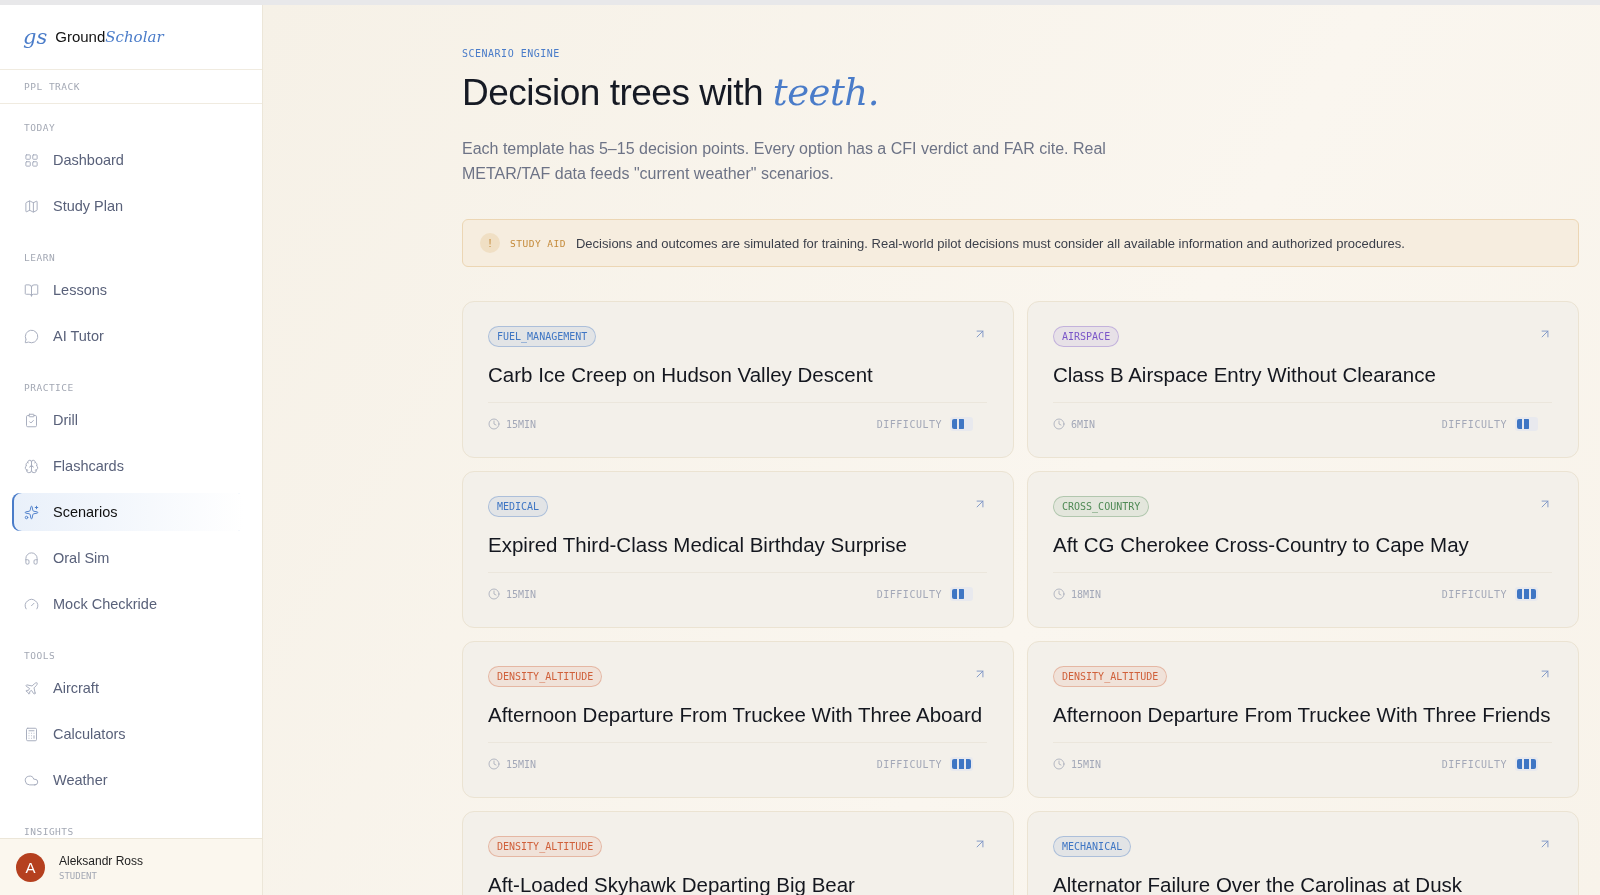  Describe the element at coordinates (31, 512) in the screenshot. I see `sparkle-icon` at that location.